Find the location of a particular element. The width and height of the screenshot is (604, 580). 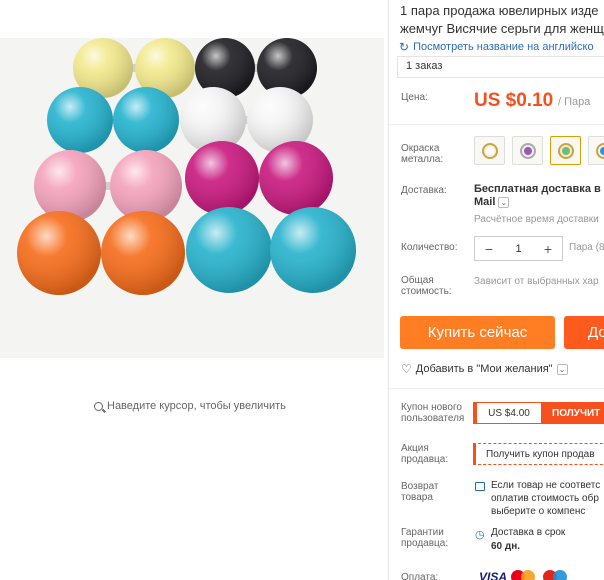

price-unit: / Пара is located at coordinates (574, 102).